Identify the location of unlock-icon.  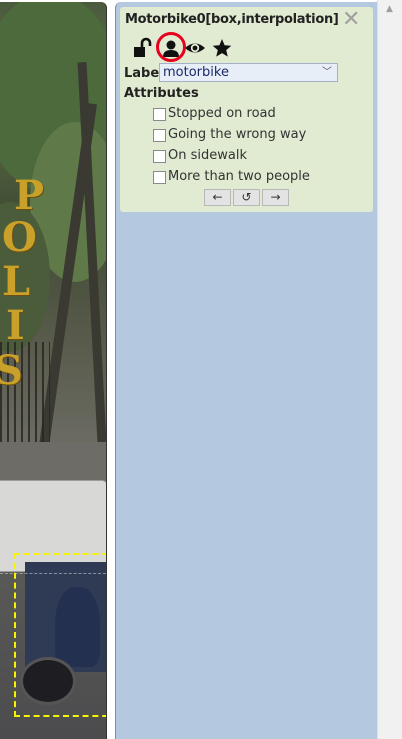
(143, 48).